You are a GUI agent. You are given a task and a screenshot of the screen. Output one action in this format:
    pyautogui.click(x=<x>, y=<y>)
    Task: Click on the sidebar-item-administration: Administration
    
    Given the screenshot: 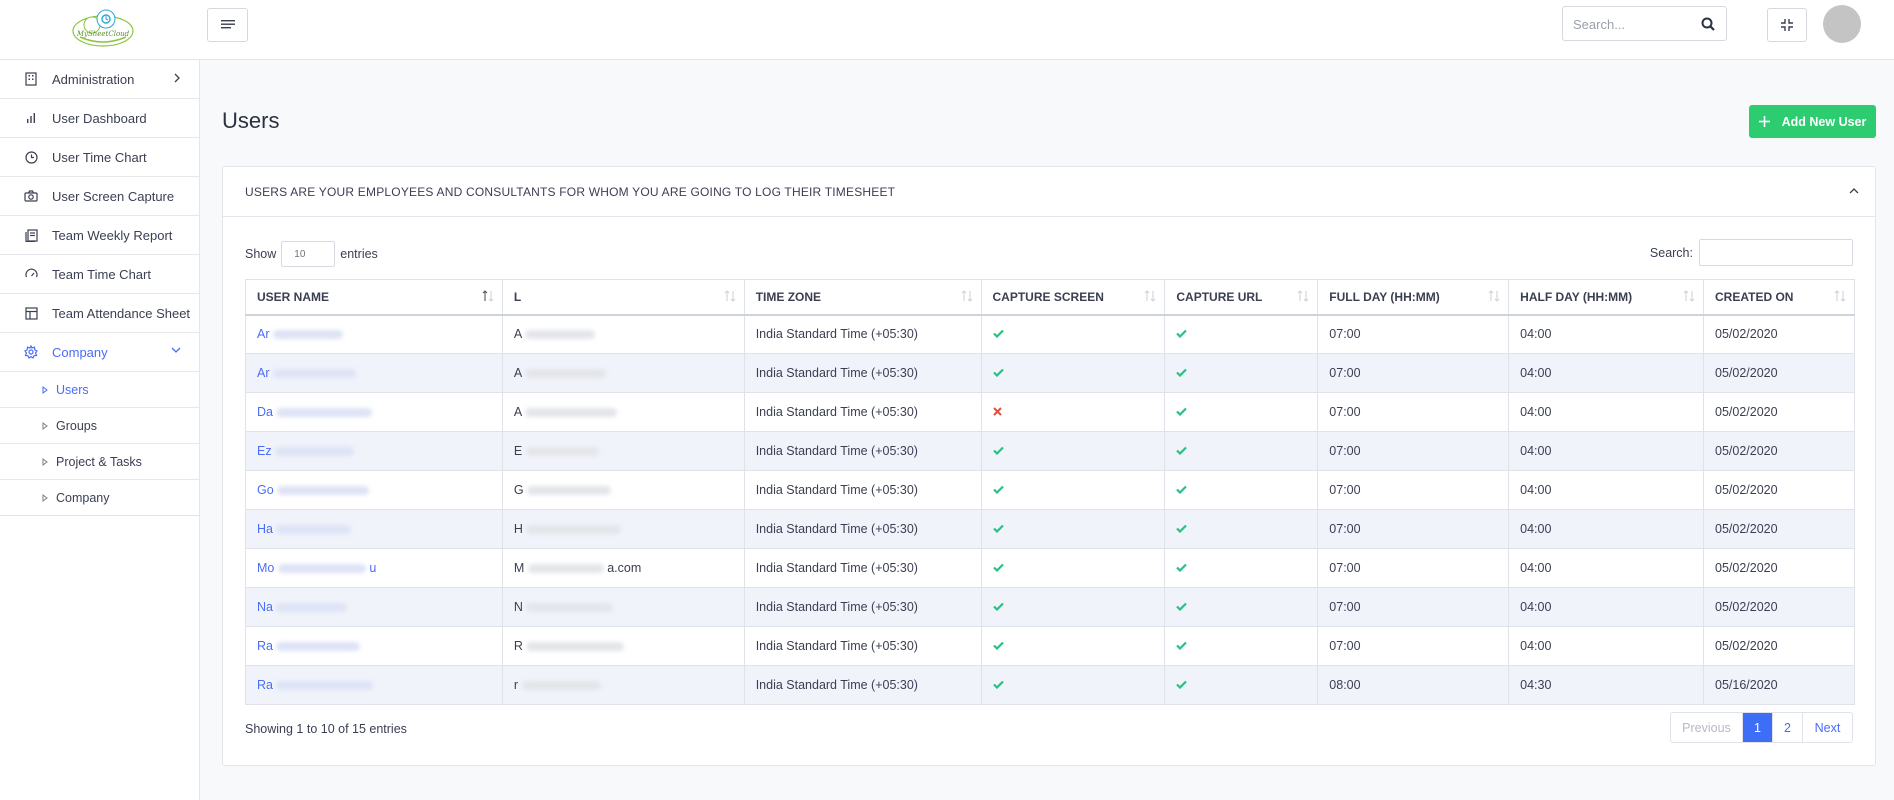 What is the action you would take?
    pyautogui.click(x=99, y=79)
    